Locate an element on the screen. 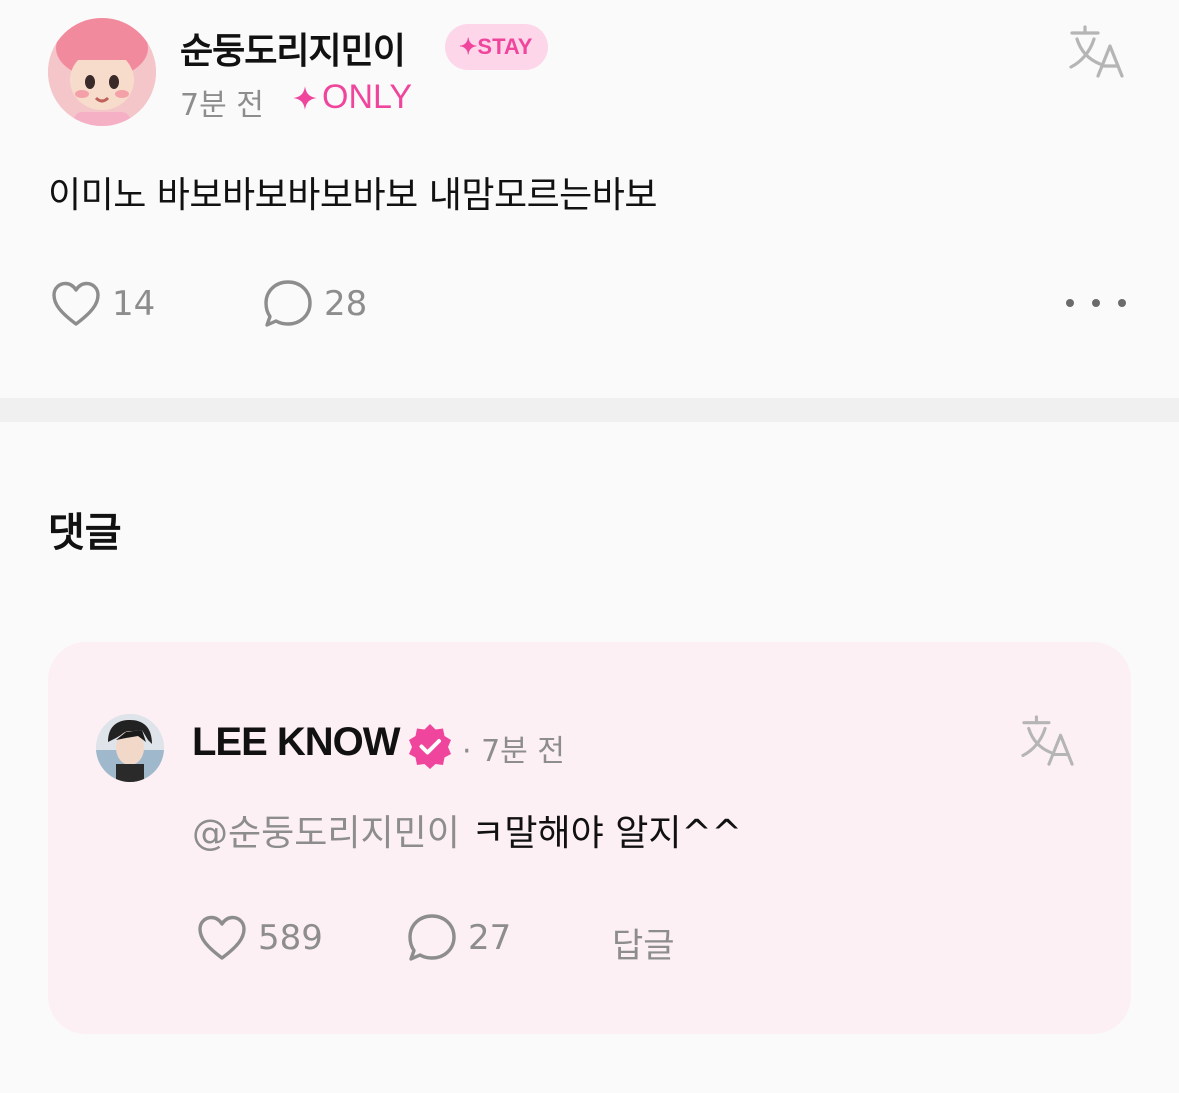 Image resolution: width=1179 pixels, height=1093 pixels. only-audience-label: ONLY is located at coordinates (352, 97).